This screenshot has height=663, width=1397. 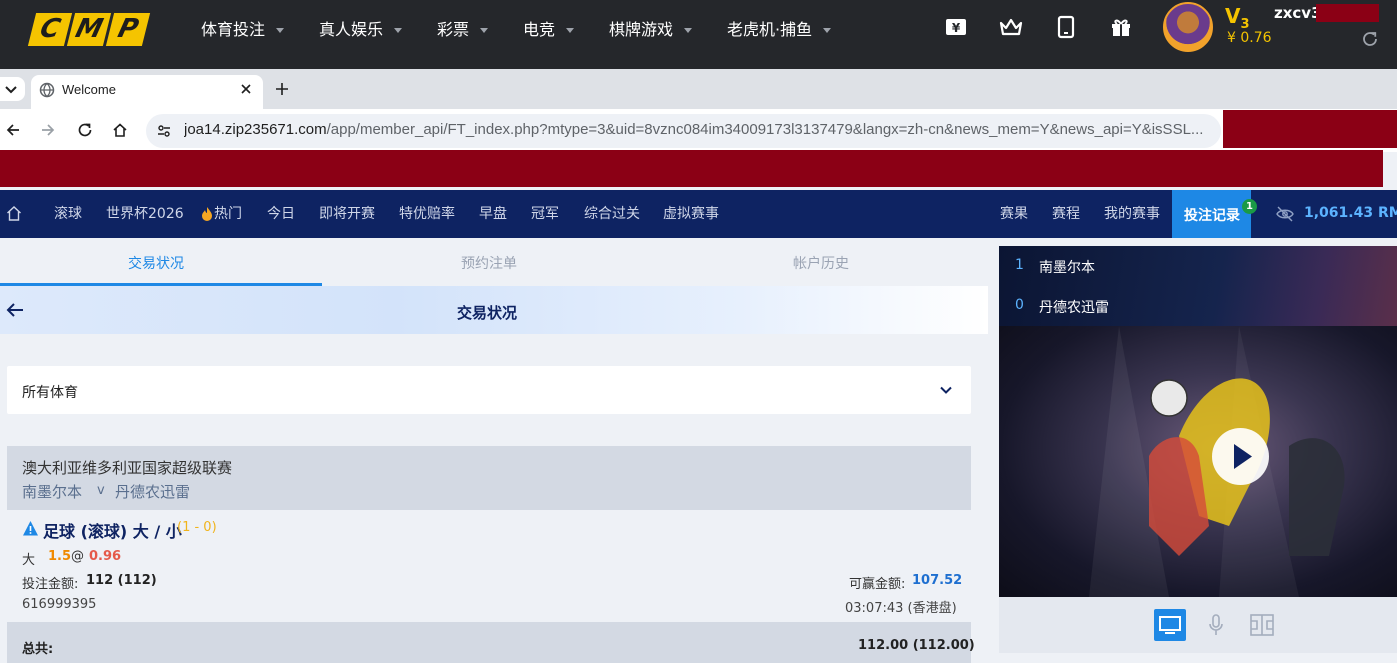 What do you see at coordinates (101, 490) in the screenshot?
I see `versus-label: v` at bounding box center [101, 490].